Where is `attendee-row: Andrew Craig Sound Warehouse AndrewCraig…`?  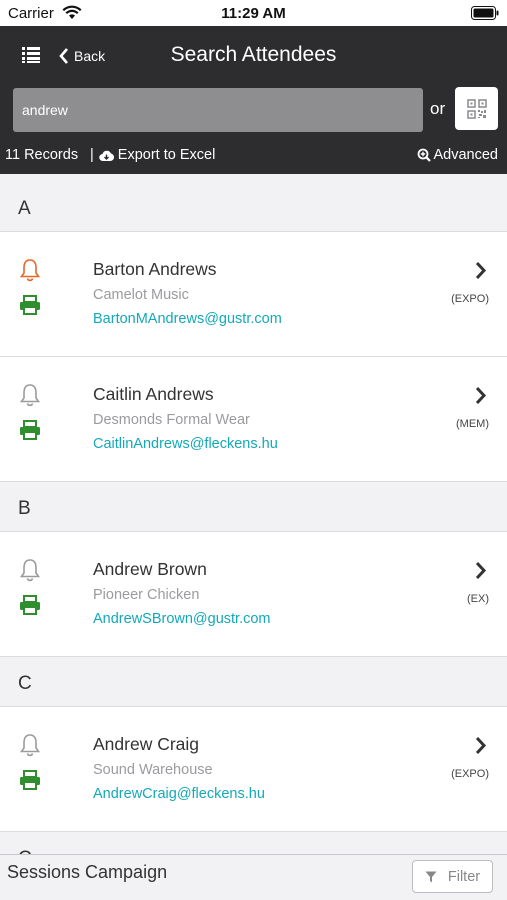
attendee-row: Andrew Craig Sound Warehouse AndrewCraig… is located at coordinates (253, 769).